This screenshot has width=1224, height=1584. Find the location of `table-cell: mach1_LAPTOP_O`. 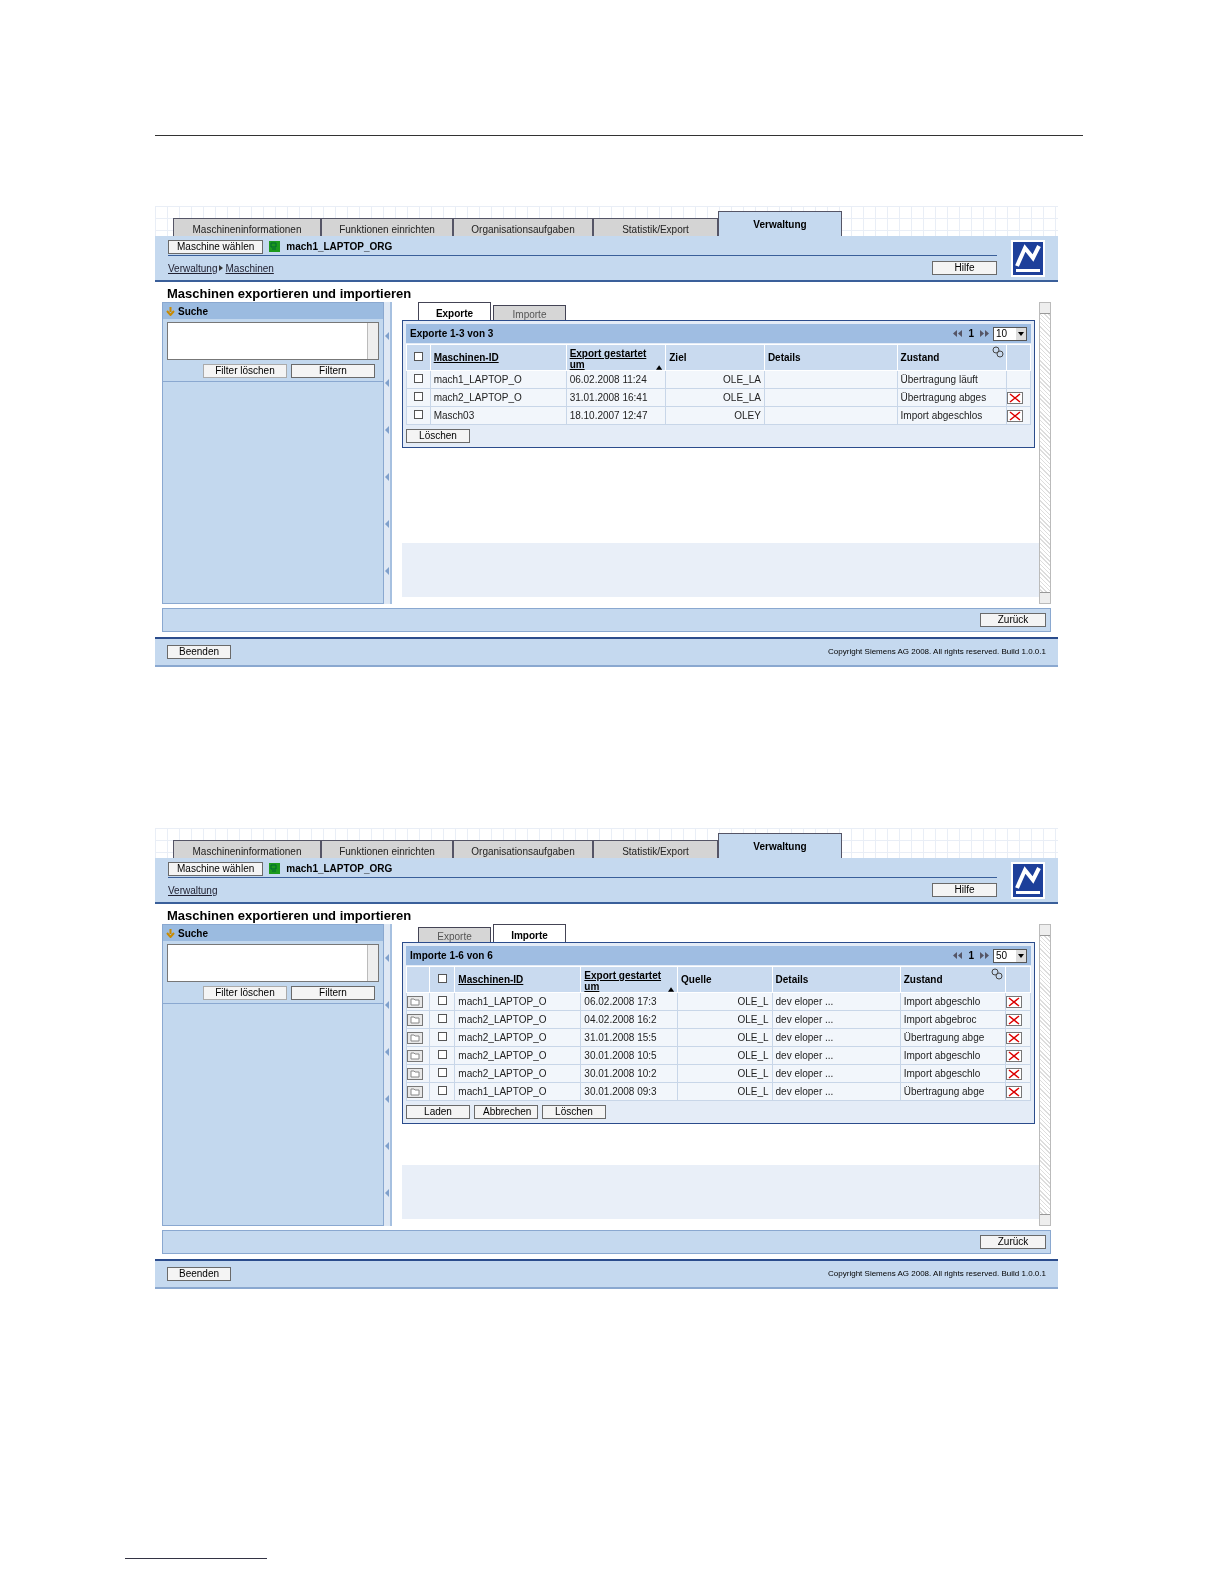

table-cell: mach1_LAPTOP_O is located at coordinates (502, 1001).